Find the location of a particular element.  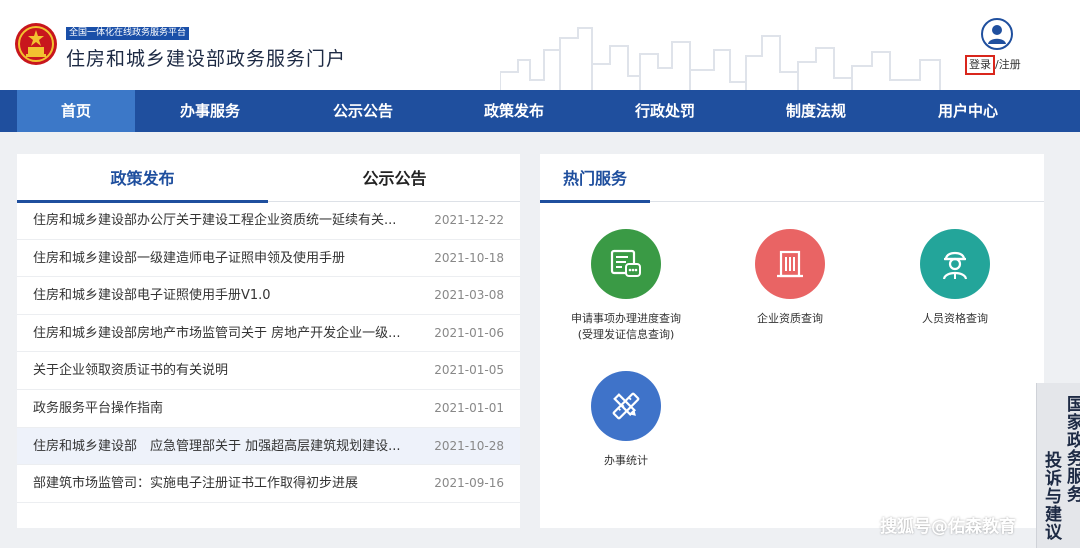

service-progress-query: 申请事项办理进度查询 (受理发证信息查询) is located at coordinates (626, 286).